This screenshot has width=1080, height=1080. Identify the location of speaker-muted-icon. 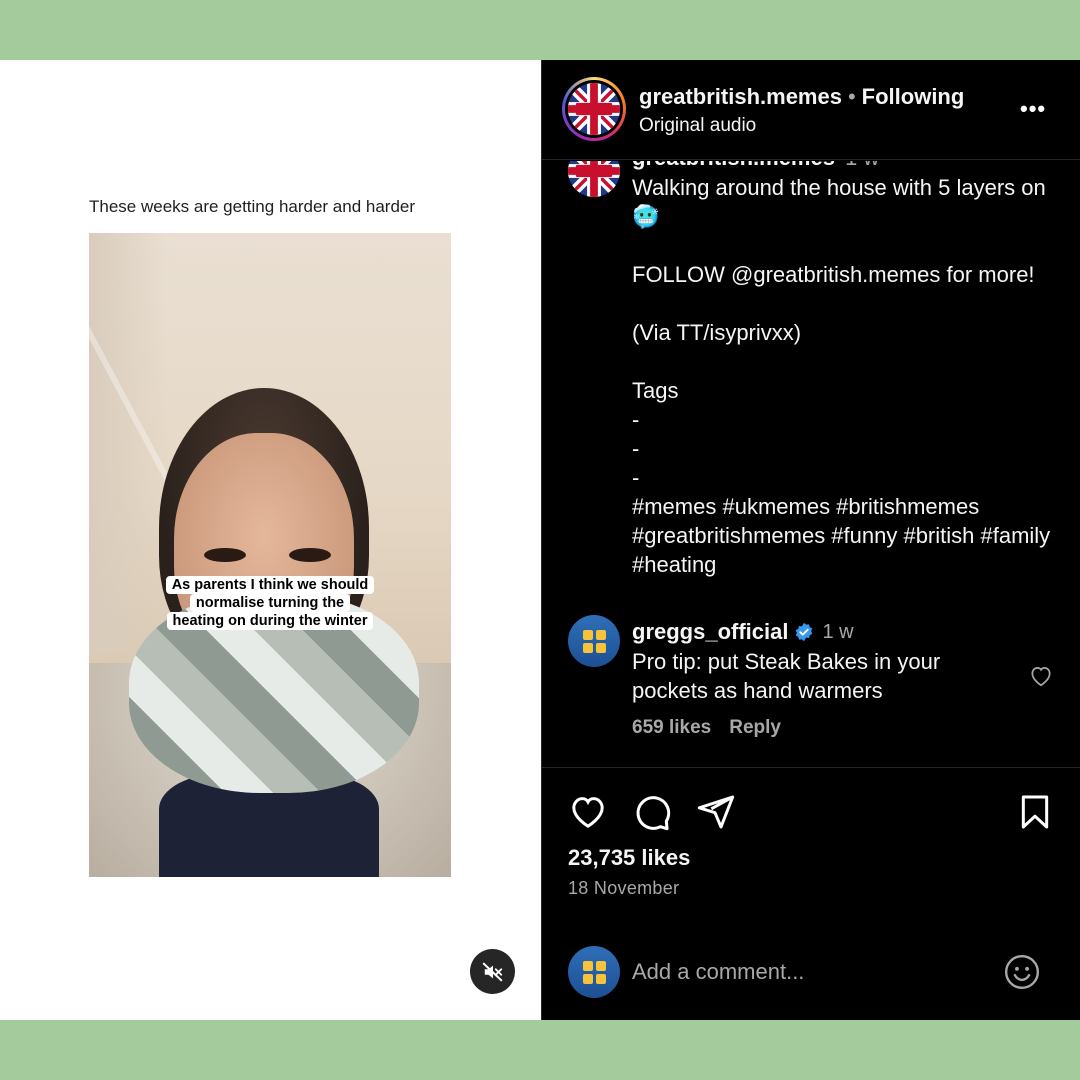
(492, 971).